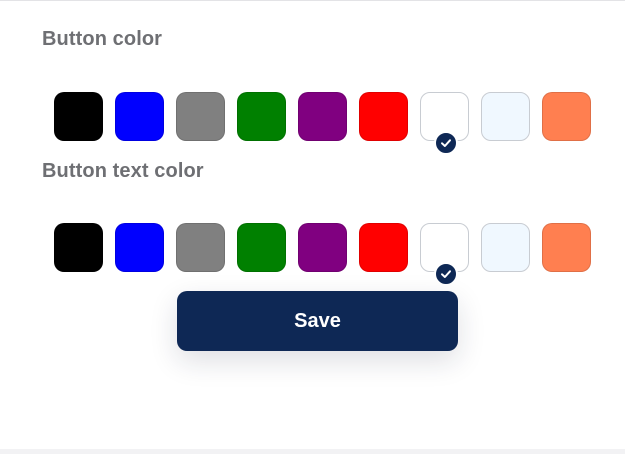 The height and width of the screenshot is (454, 625). I want to click on bottom-divider, so click(312, 451).